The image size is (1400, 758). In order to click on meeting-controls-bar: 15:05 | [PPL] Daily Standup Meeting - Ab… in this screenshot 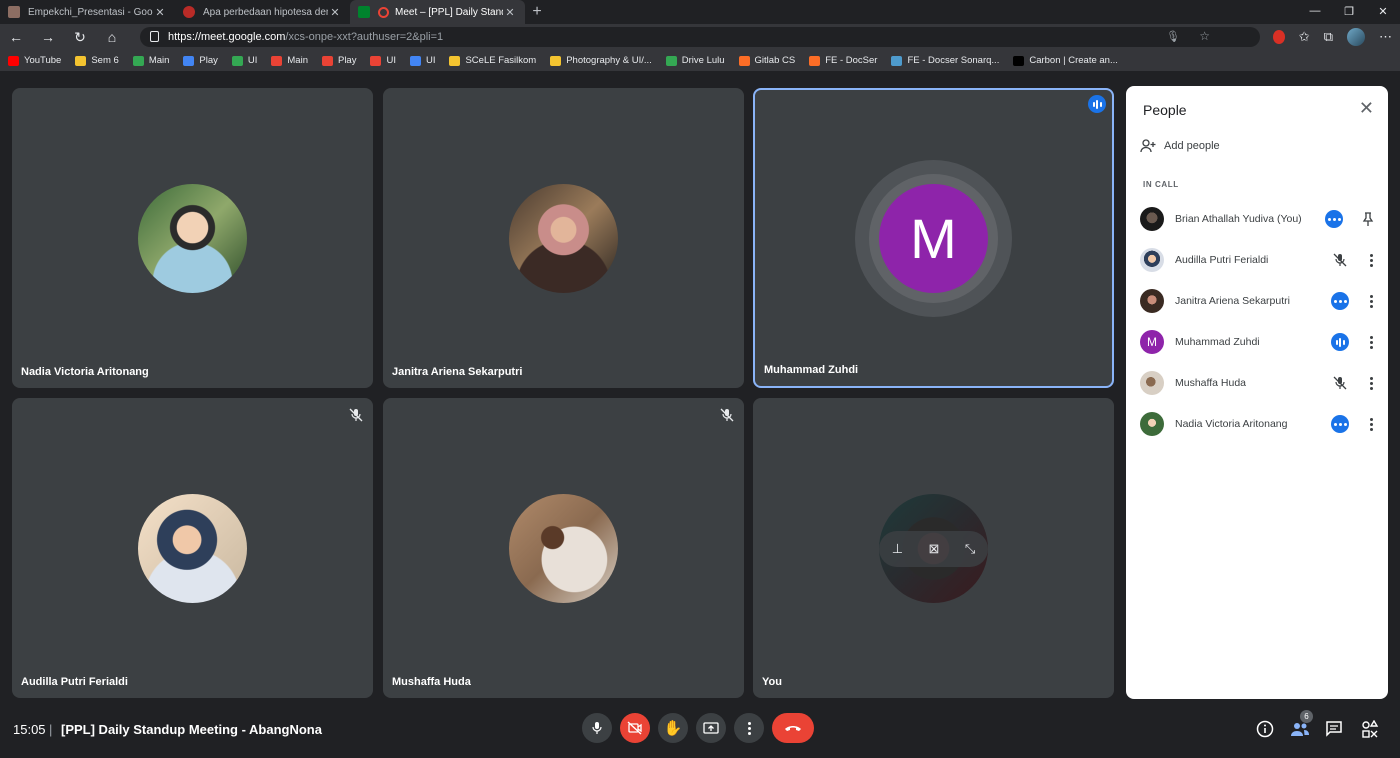, I will do `click(700, 734)`.